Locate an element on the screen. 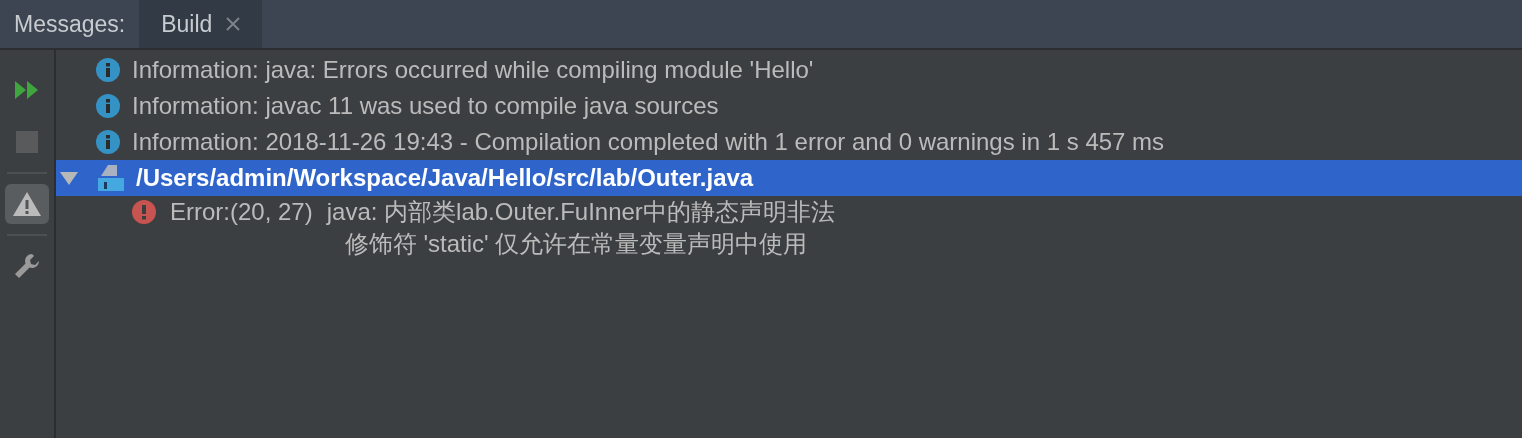 This screenshot has height=438, width=1522. java-file-icon is located at coordinates (111, 178).